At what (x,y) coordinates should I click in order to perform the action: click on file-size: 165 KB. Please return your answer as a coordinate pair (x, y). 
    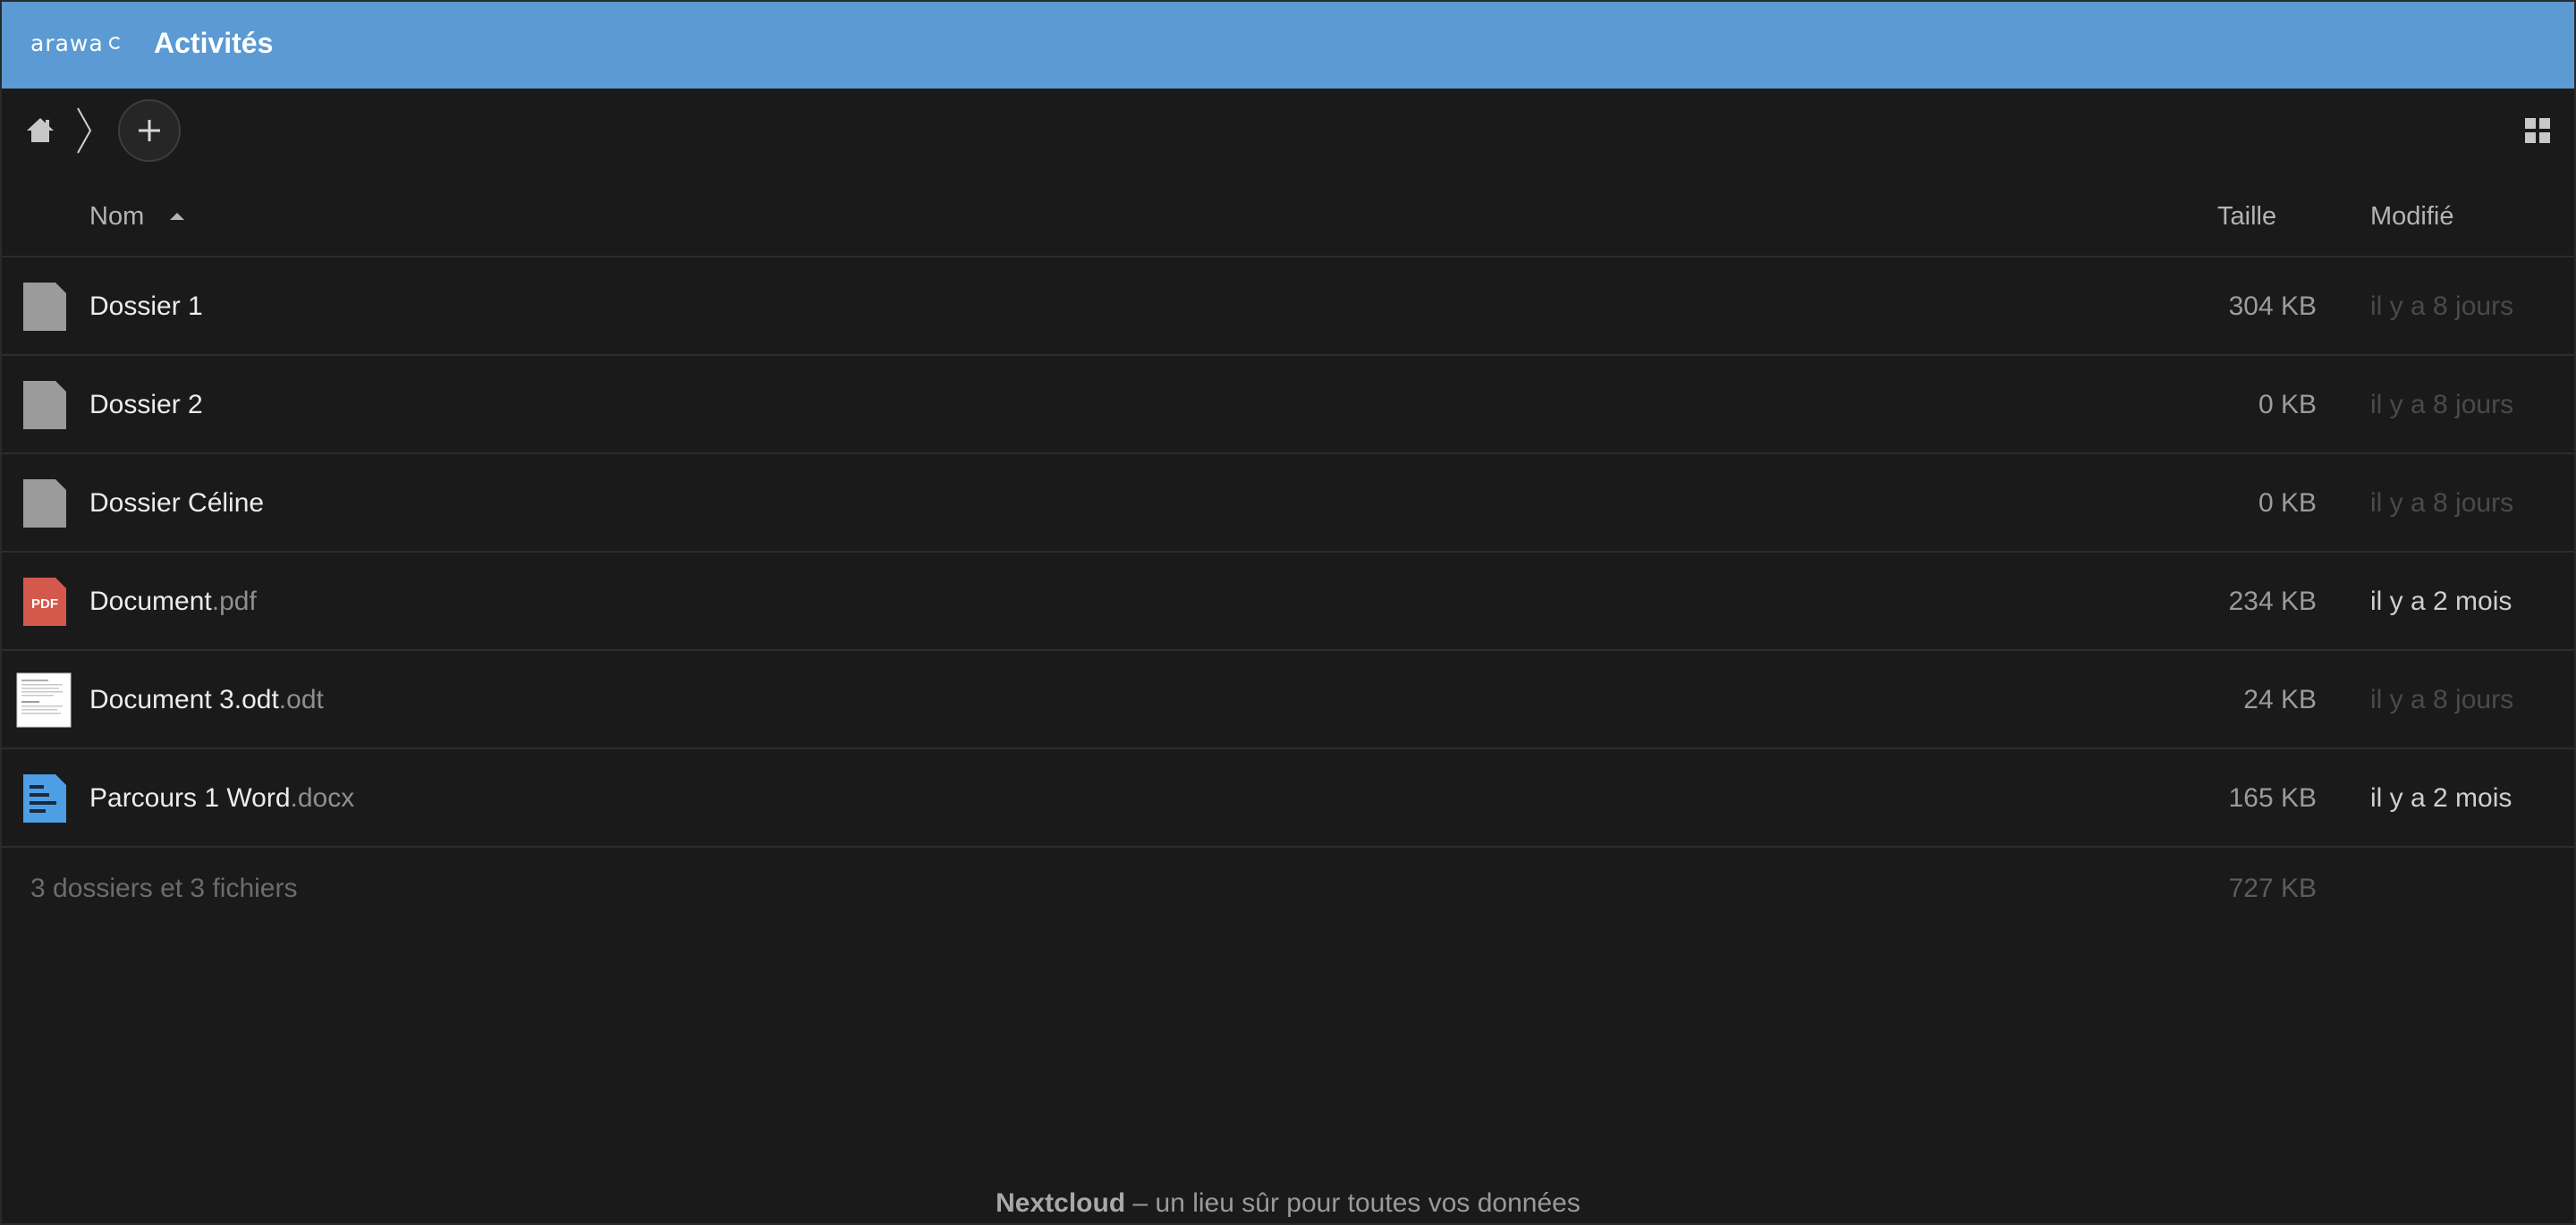
    Looking at the image, I should click on (2272, 798).